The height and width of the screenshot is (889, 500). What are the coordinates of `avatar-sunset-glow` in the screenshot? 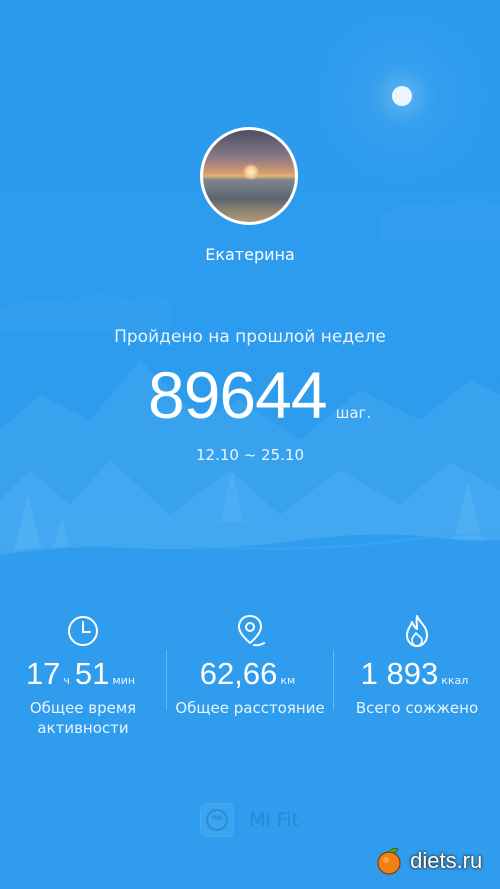 It's located at (251, 172).